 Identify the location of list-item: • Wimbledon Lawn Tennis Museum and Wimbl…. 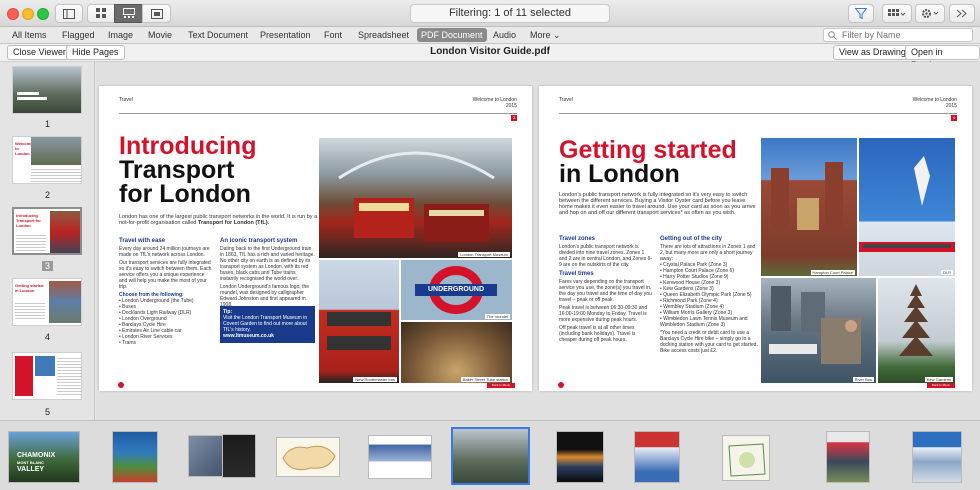
(704, 322).